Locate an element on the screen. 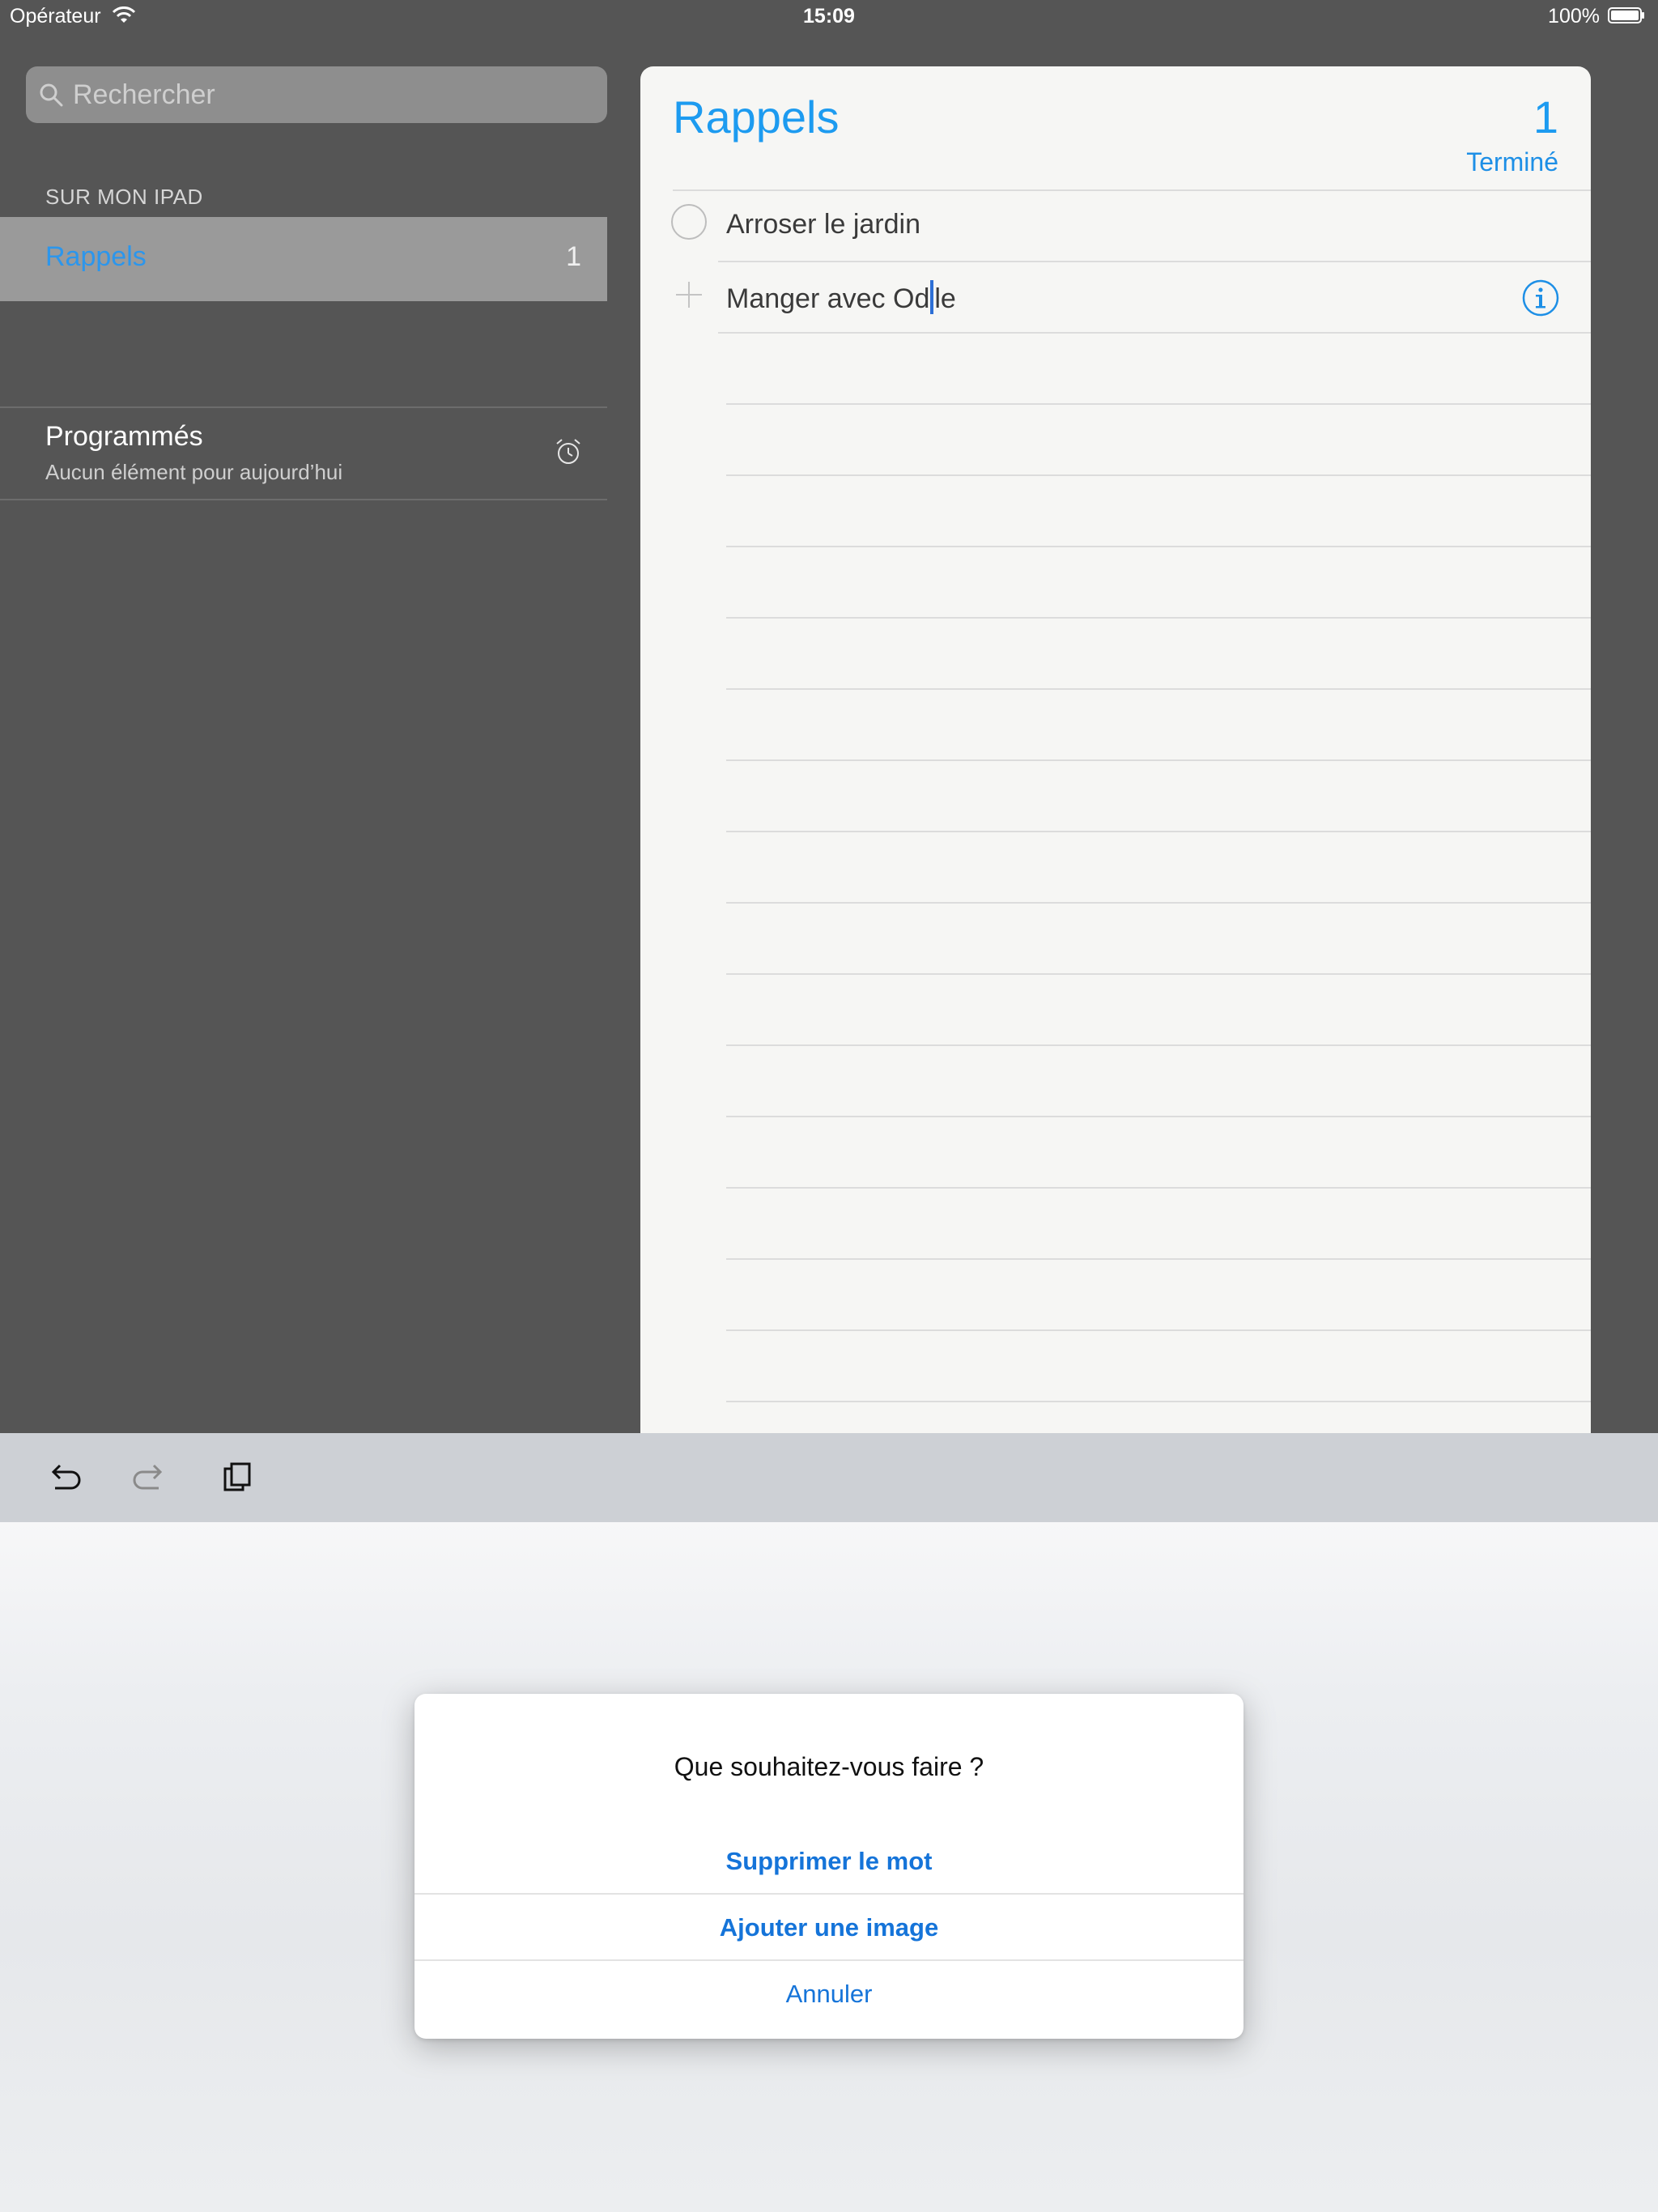 The height and width of the screenshot is (2212, 1658). redo-icon is located at coordinates (150, 1478).